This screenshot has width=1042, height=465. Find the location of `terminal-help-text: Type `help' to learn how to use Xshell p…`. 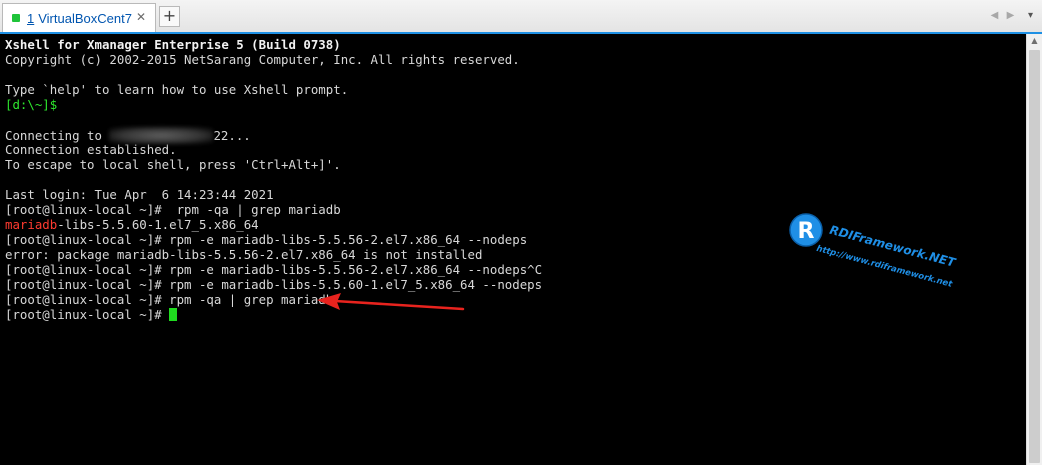

terminal-help-text: Type `help' to learn how to use Xshell p… is located at coordinates (177, 89).